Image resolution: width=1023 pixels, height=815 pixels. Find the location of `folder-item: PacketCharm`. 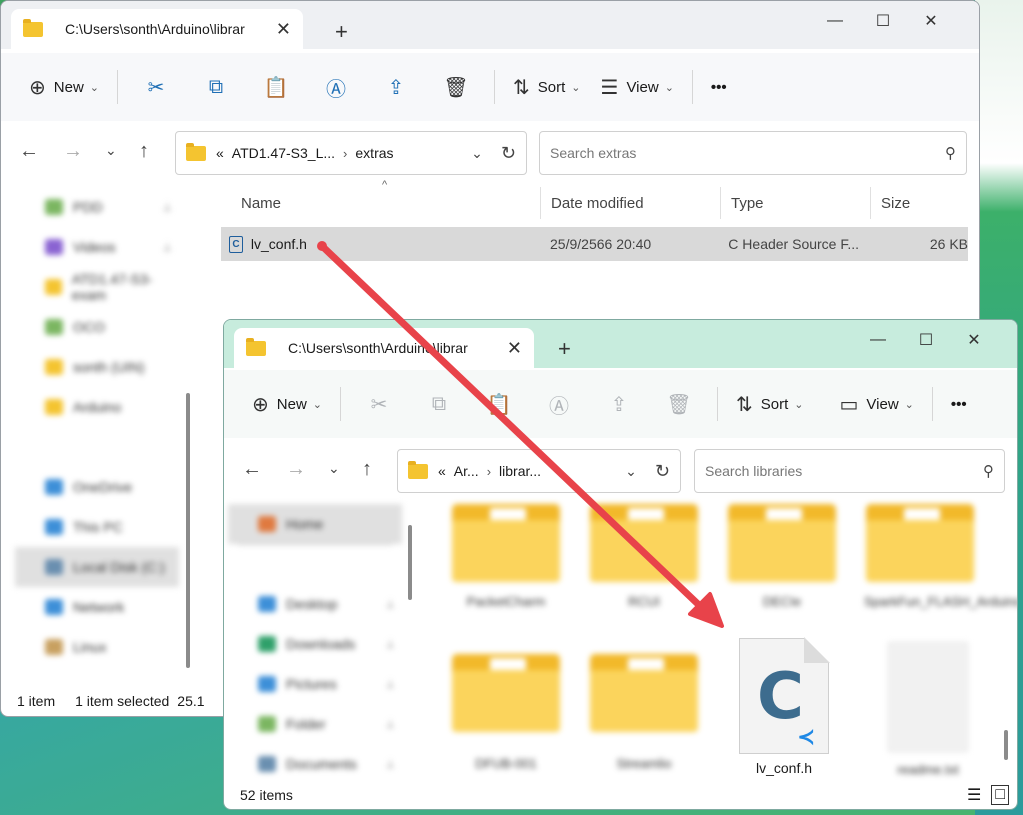

folder-item: PacketCharm is located at coordinates (506, 553).